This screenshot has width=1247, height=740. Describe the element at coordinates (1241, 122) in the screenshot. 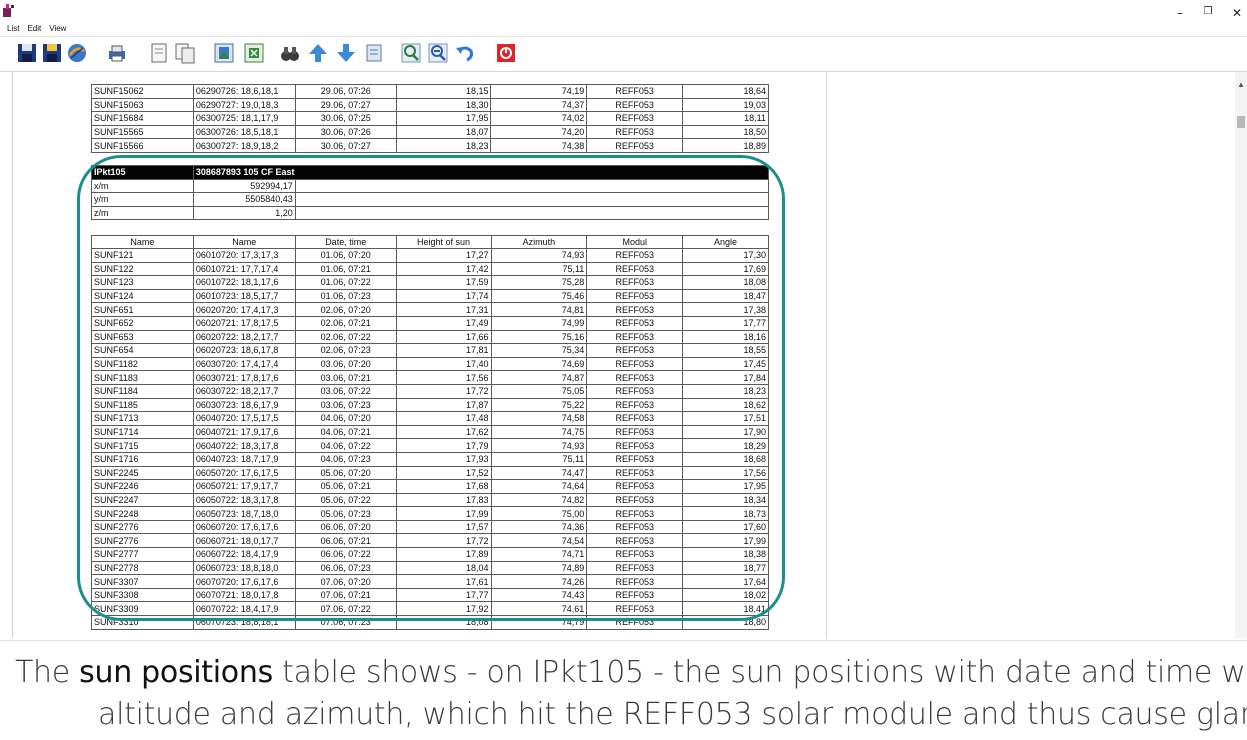

I see `scrollbar-thumb` at that location.